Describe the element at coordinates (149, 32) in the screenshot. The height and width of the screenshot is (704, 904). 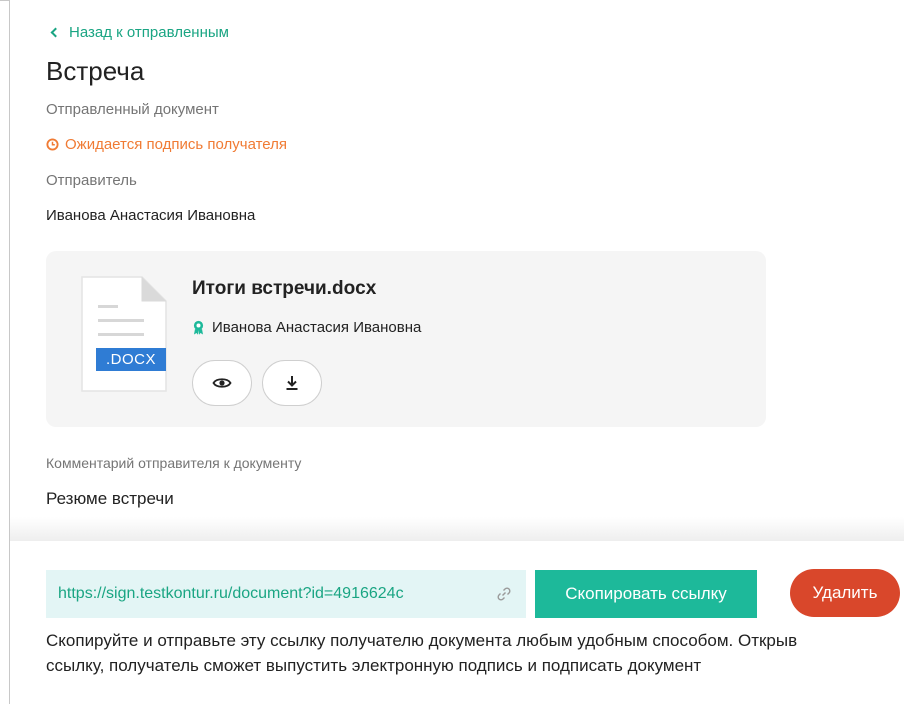
I see `back-link-label: Назад к отправленным` at that location.